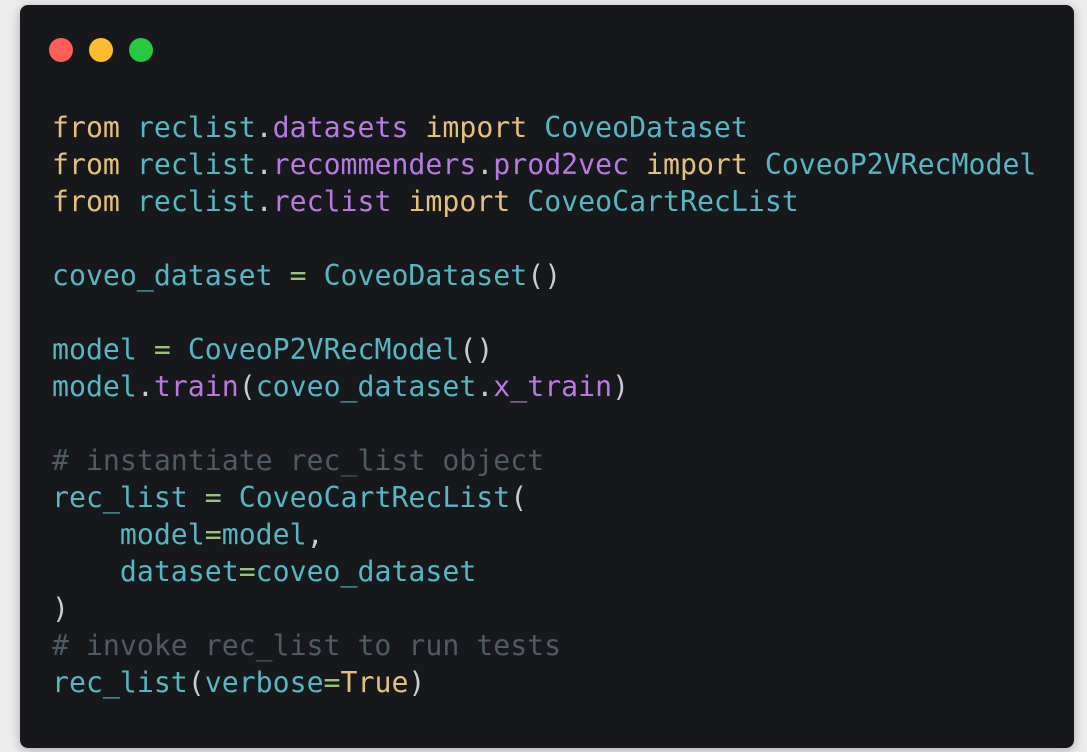 This screenshot has width=1087, height=752. I want to click on attribute-token: reclist, so click(332, 201).